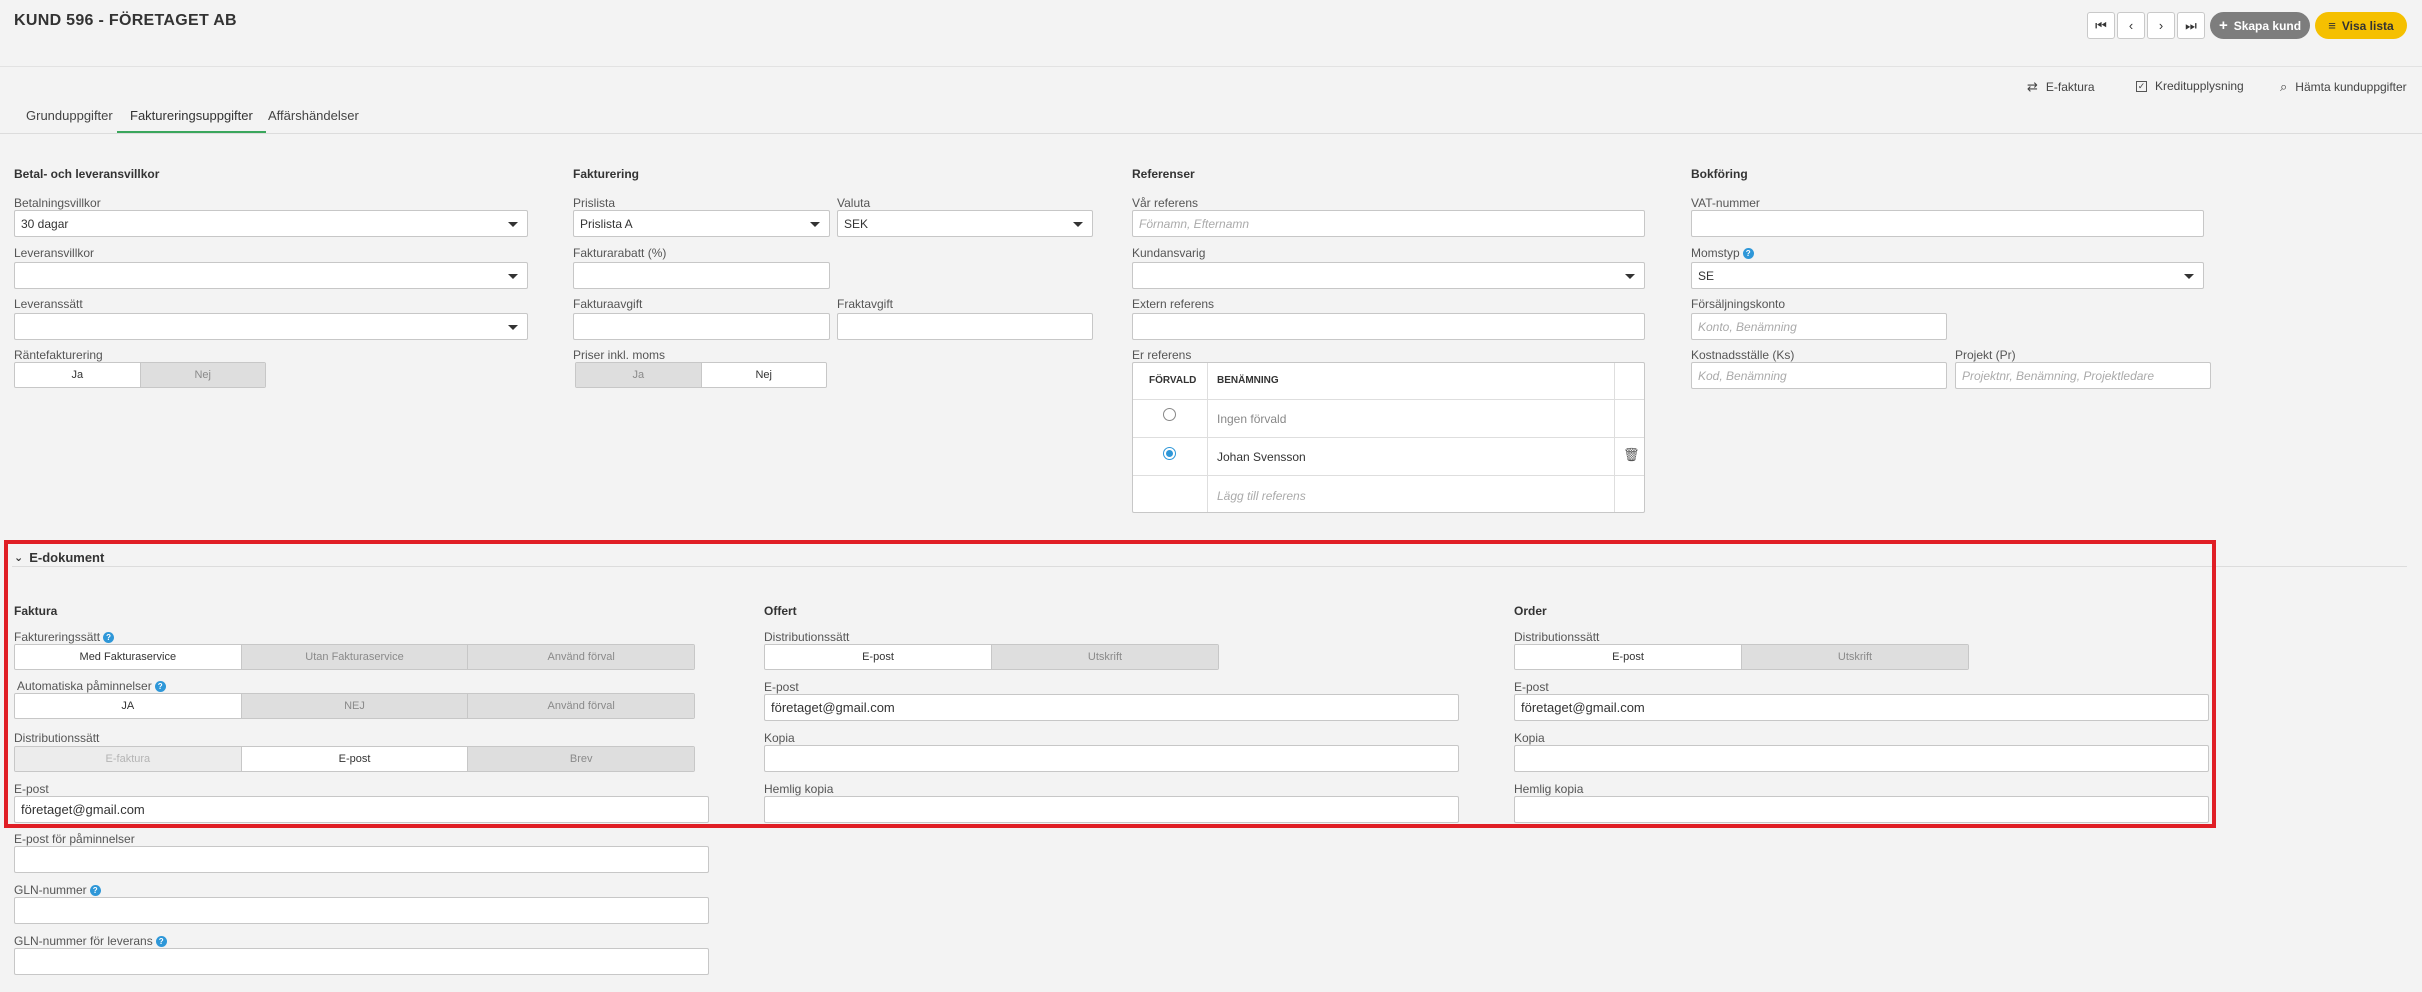  Describe the element at coordinates (1261, 457) in the screenshot. I see `reference-name: Johan Svensson` at that location.